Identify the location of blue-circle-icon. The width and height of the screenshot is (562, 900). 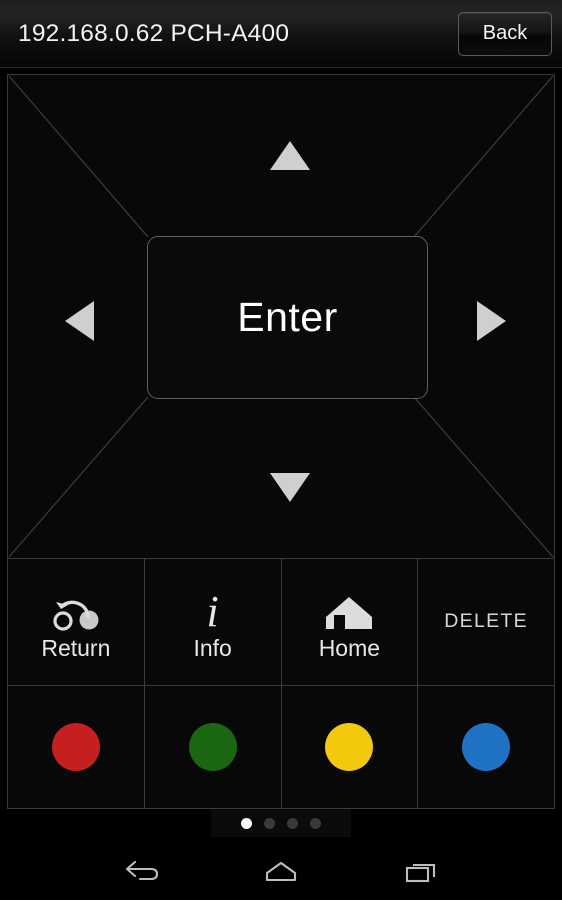
(486, 747).